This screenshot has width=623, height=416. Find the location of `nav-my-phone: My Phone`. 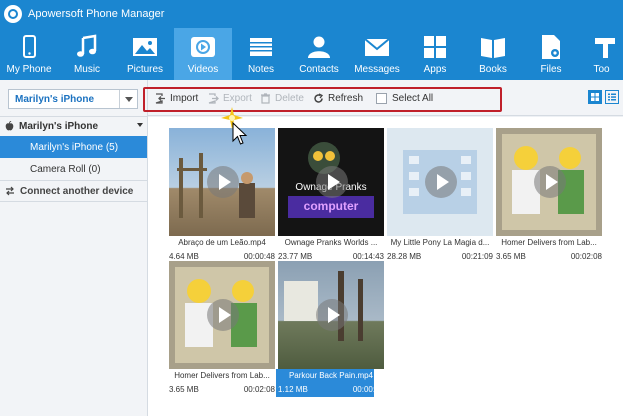

nav-my-phone: My Phone is located at coordinates (29, 54).